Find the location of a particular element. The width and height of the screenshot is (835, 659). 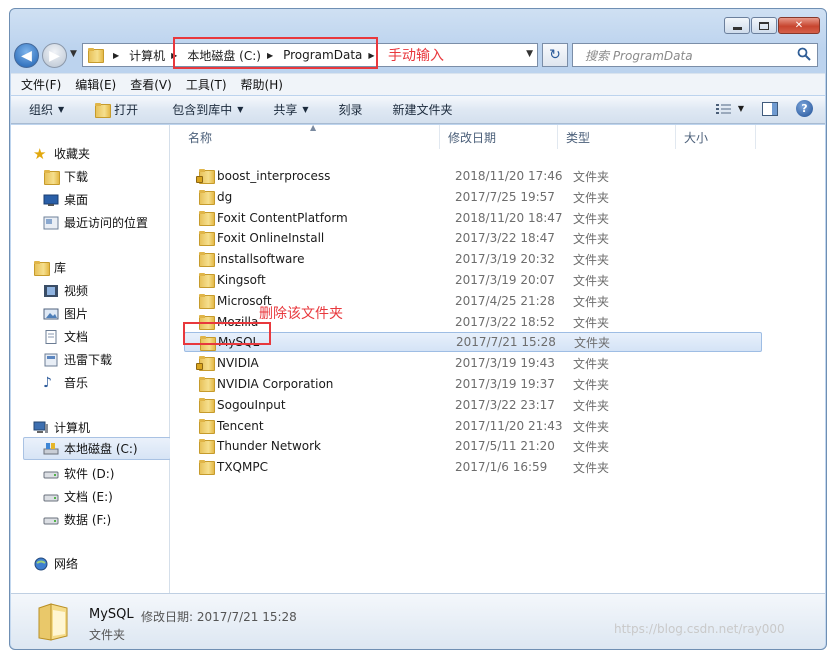

maximize-icon is located at coordinates (764, 25).